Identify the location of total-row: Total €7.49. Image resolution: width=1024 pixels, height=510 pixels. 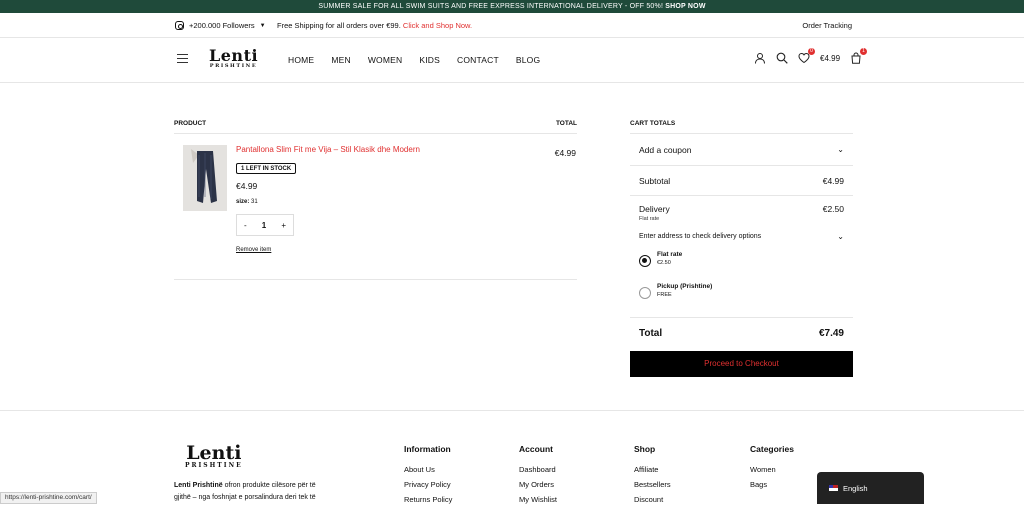
(741, 333).